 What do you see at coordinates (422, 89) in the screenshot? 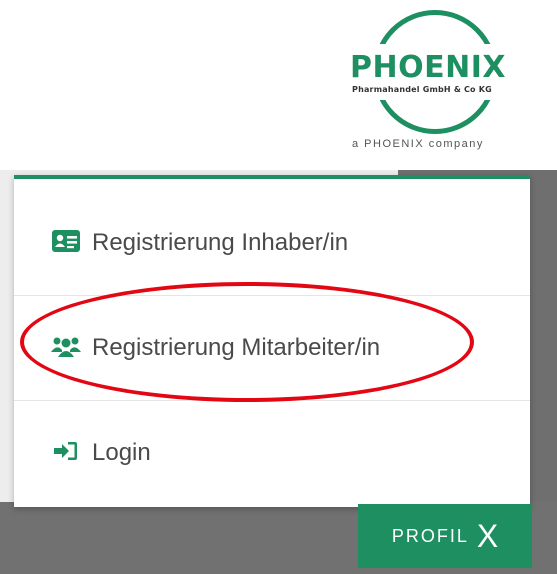
I see `logo-subtitle: Pharmahandel GmbH & Co KG` at bounding box center [422, 89].